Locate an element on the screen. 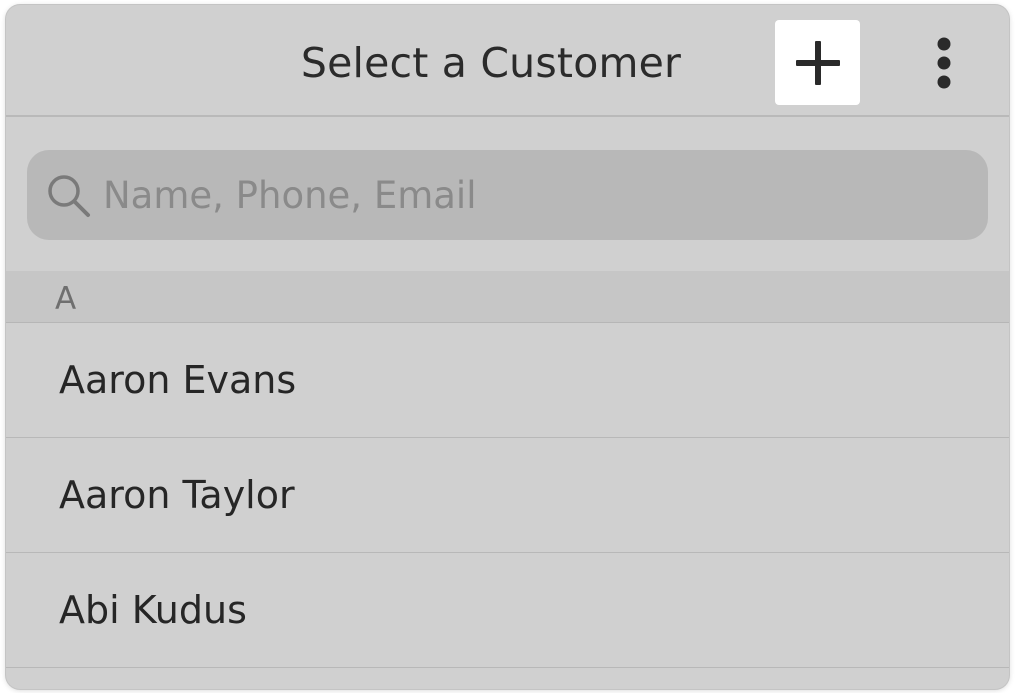  search-icon is located at coordinates (69, 196).